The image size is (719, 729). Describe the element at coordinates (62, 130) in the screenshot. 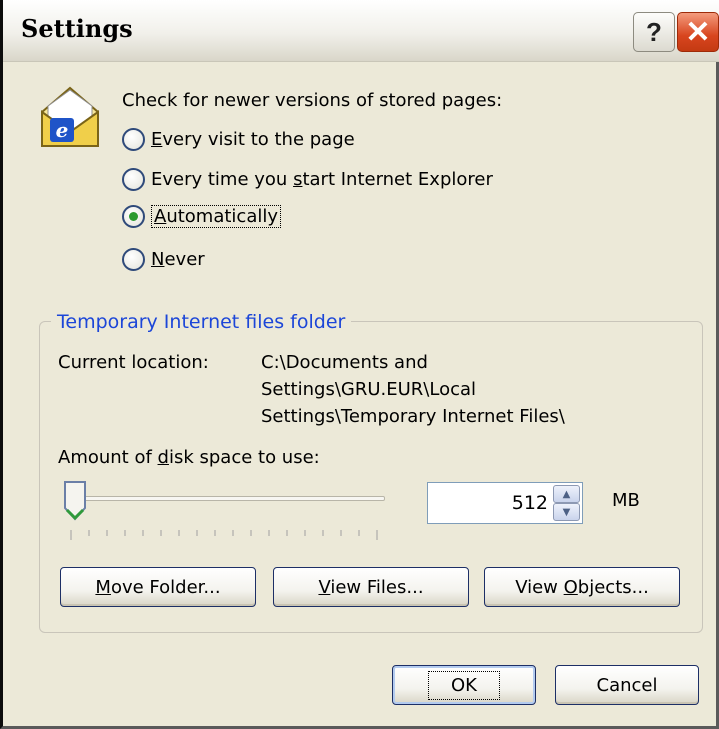

I see `svg-text: e` at that location.